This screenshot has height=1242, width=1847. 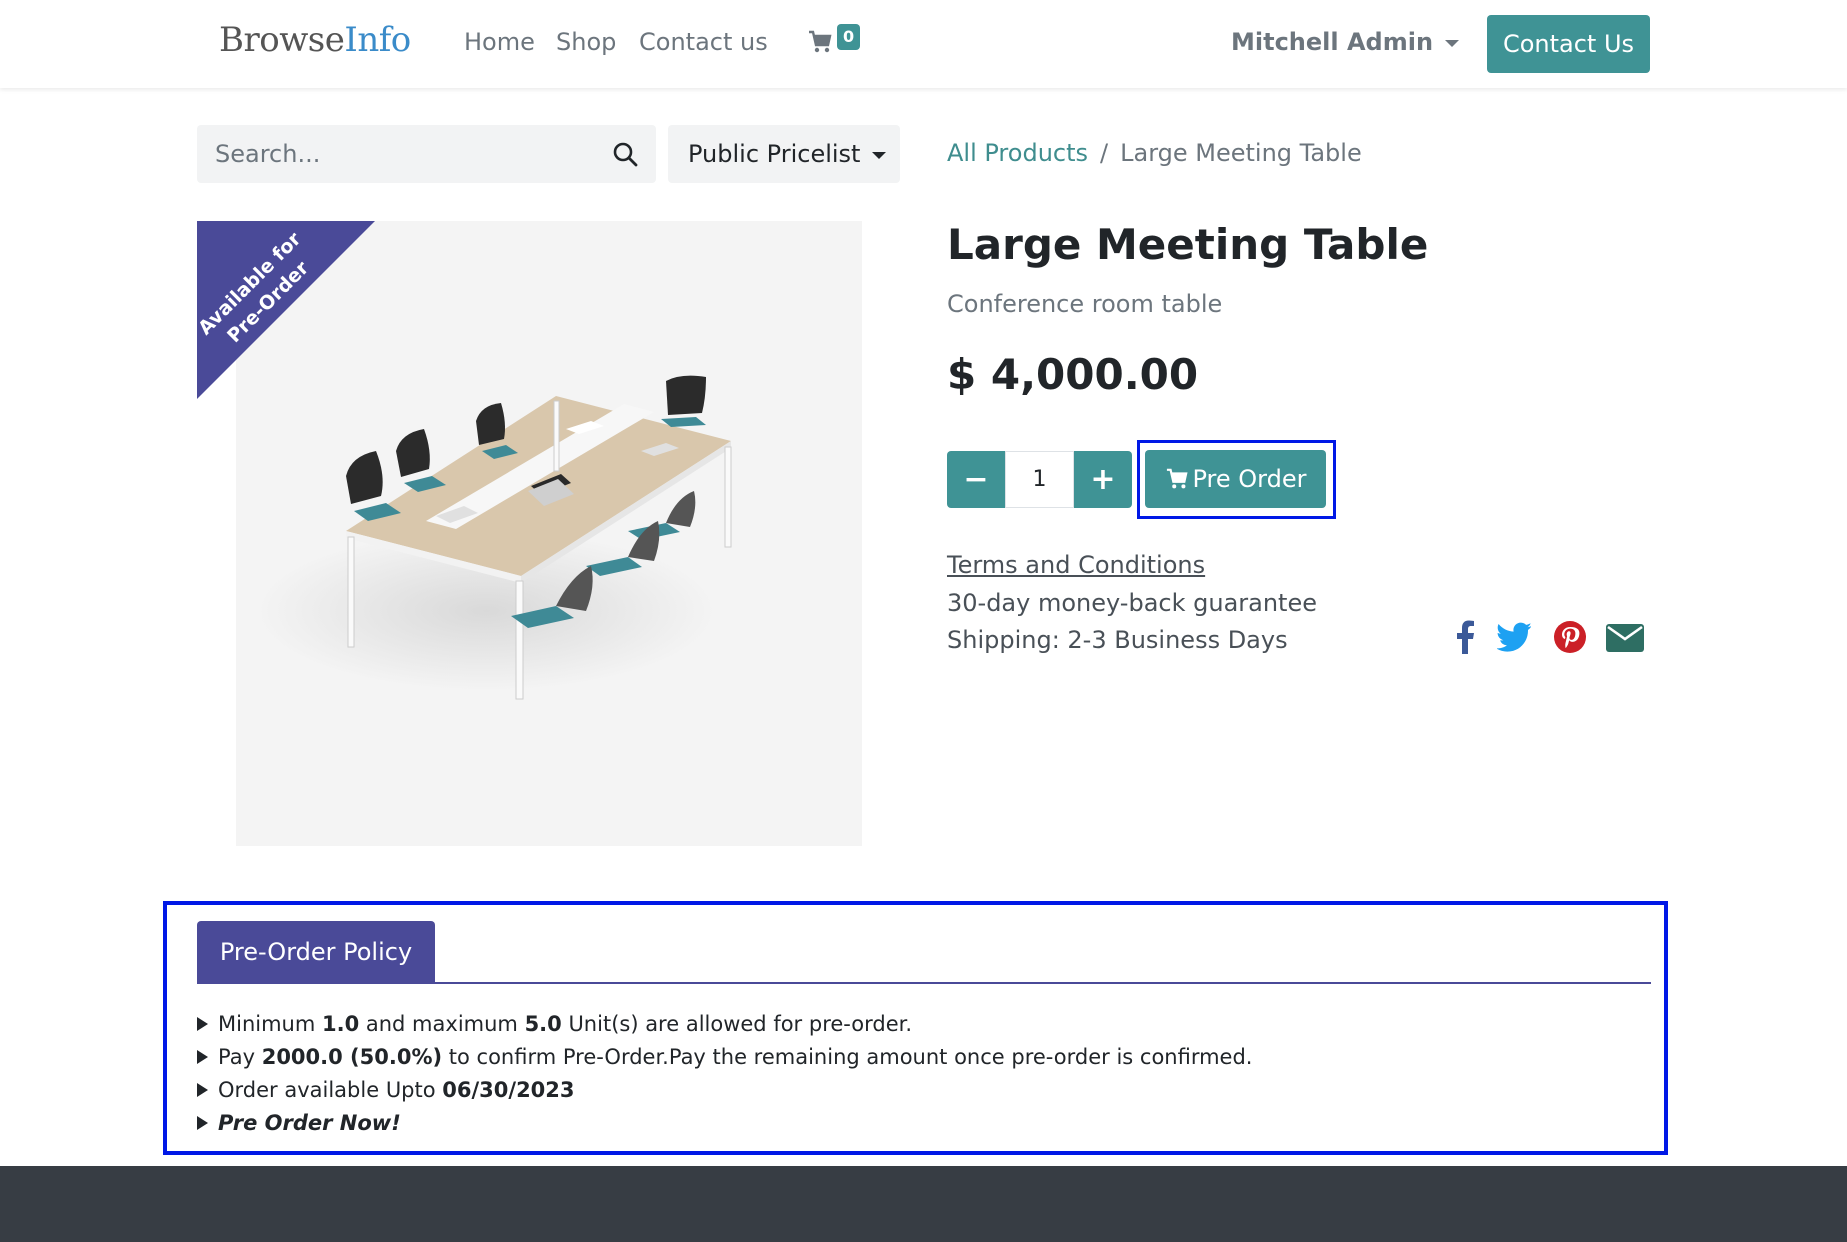 I want to click on logo-text-info: Info, so click(x=377, y=40).